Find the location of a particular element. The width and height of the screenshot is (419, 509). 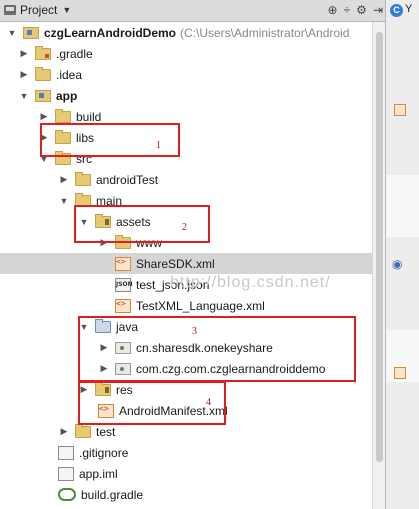

tree-item-idea: ▶ .idea is located at coordinates (186, 74).